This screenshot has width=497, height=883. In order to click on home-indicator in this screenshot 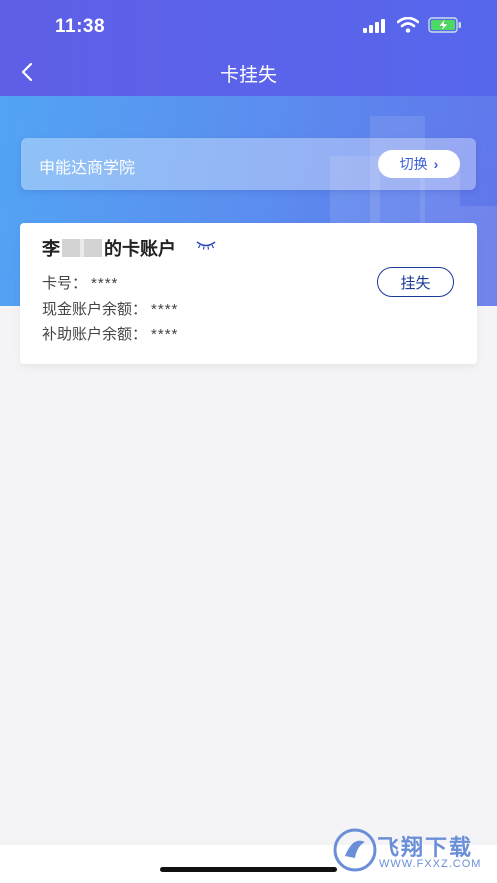, I will do `click(248, 869)`.